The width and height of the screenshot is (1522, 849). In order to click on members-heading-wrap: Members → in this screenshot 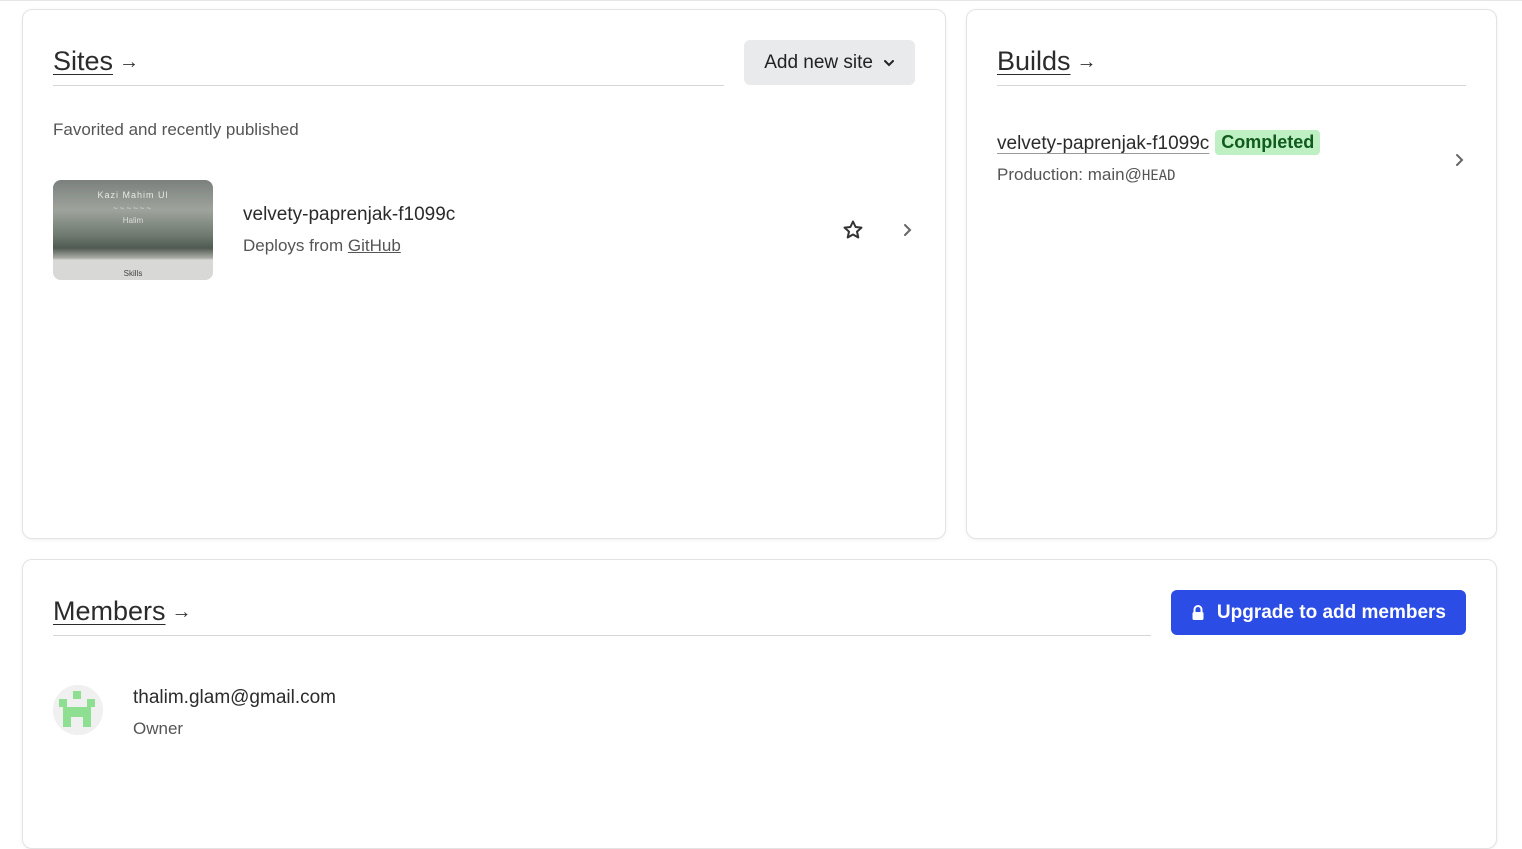, I will do `click(602, 613)`.